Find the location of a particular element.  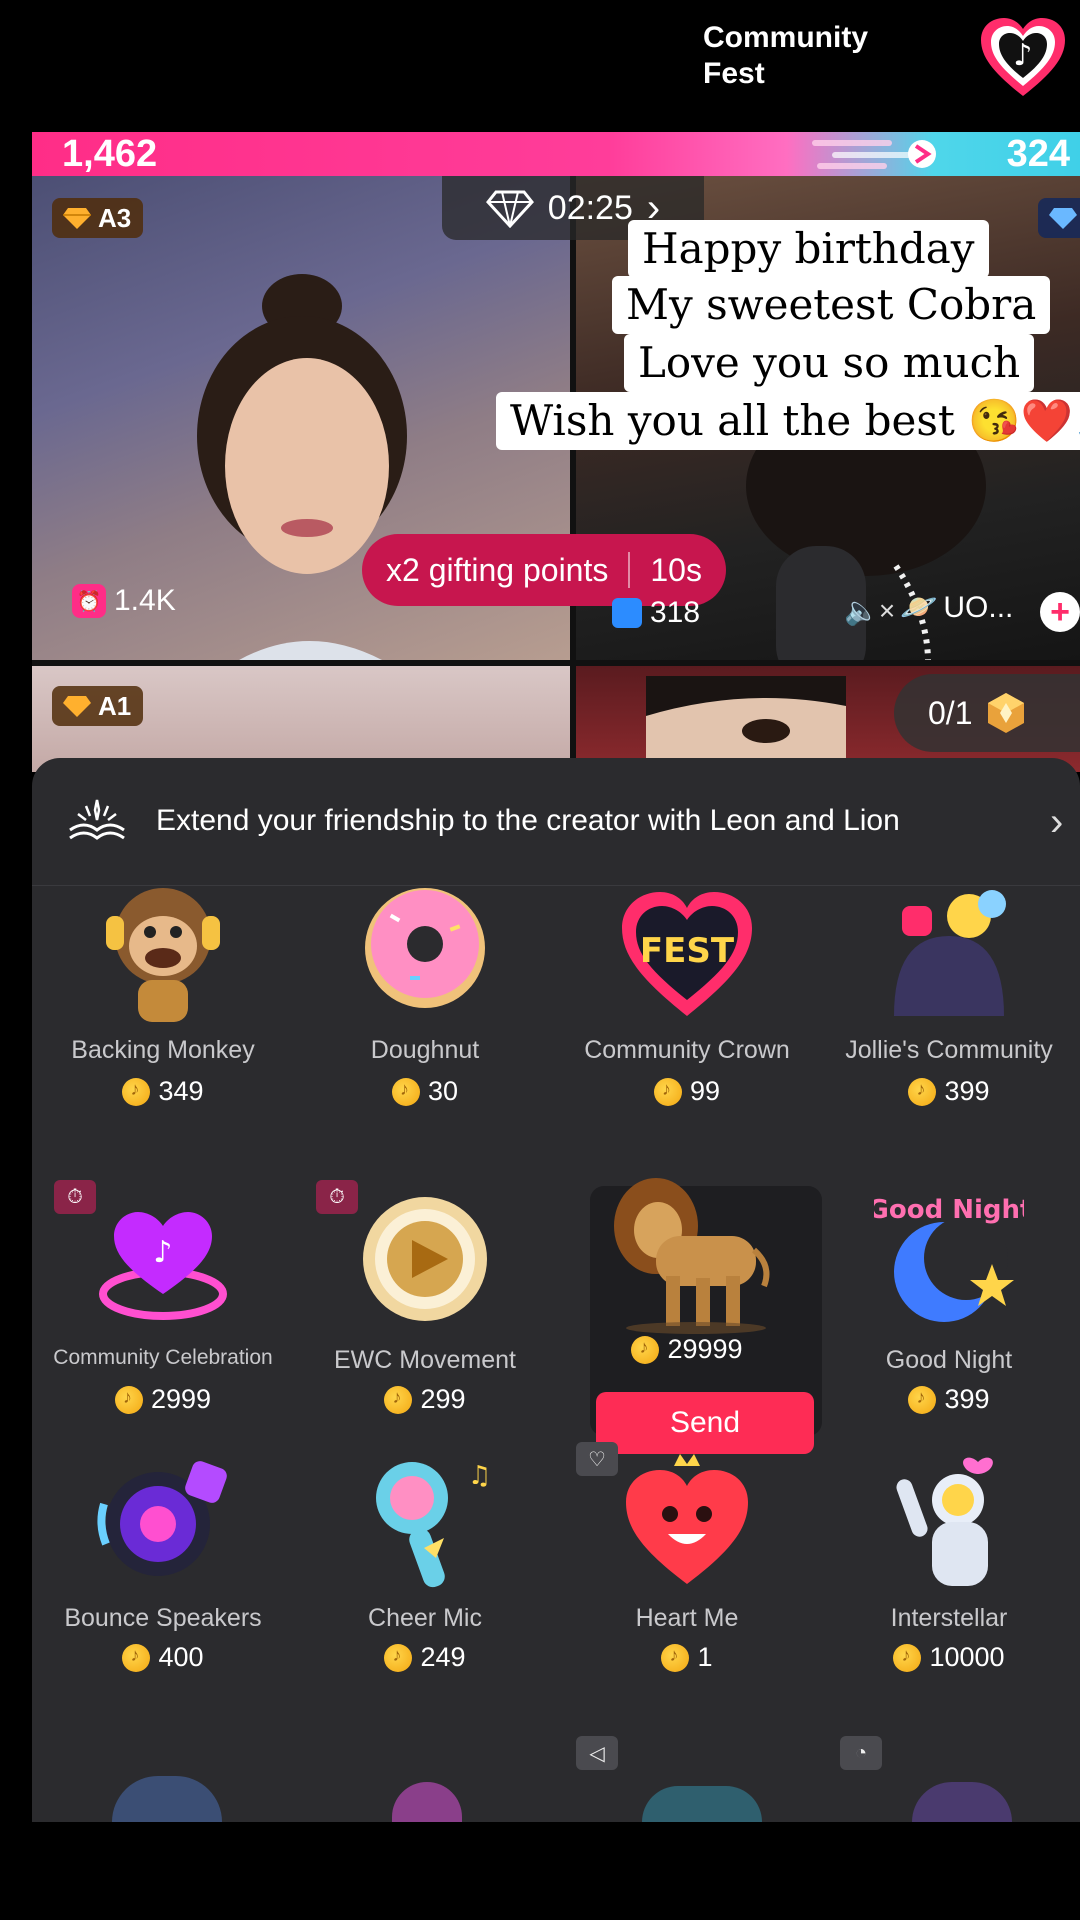

gift-name: Bounce Speakers is located at coordinates (163, 1618).